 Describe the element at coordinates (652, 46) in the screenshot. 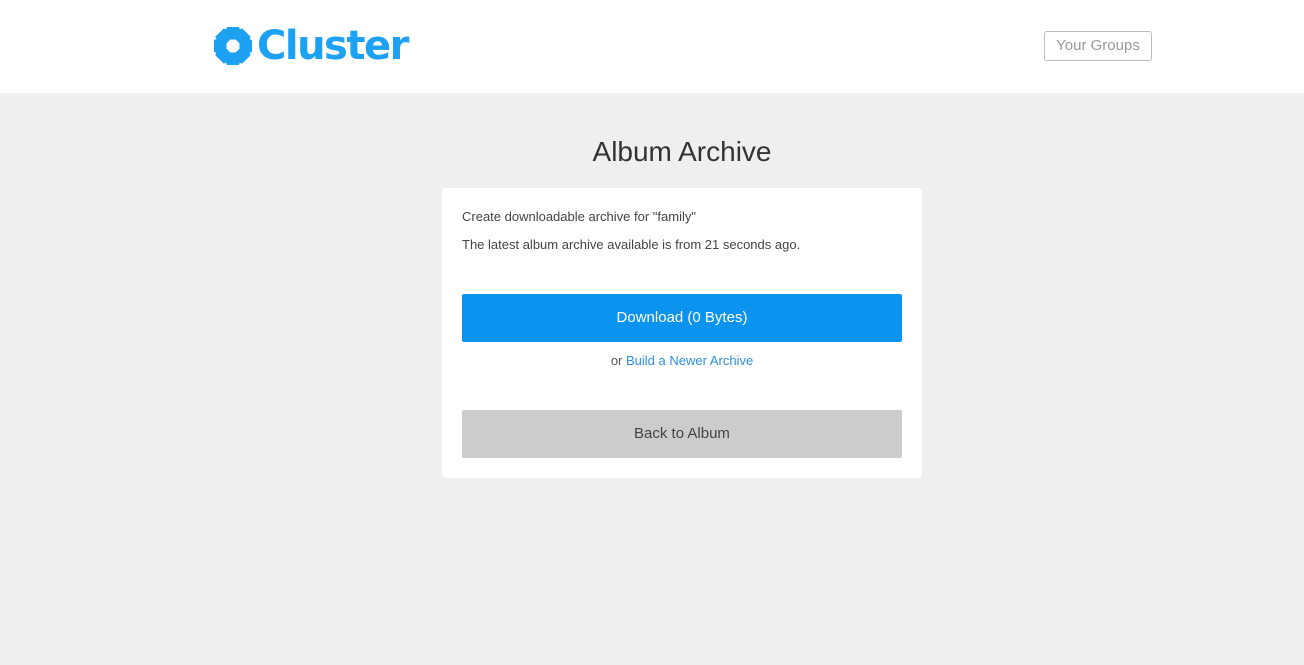

I see `top-header: Cluster Your Groups` at that location.